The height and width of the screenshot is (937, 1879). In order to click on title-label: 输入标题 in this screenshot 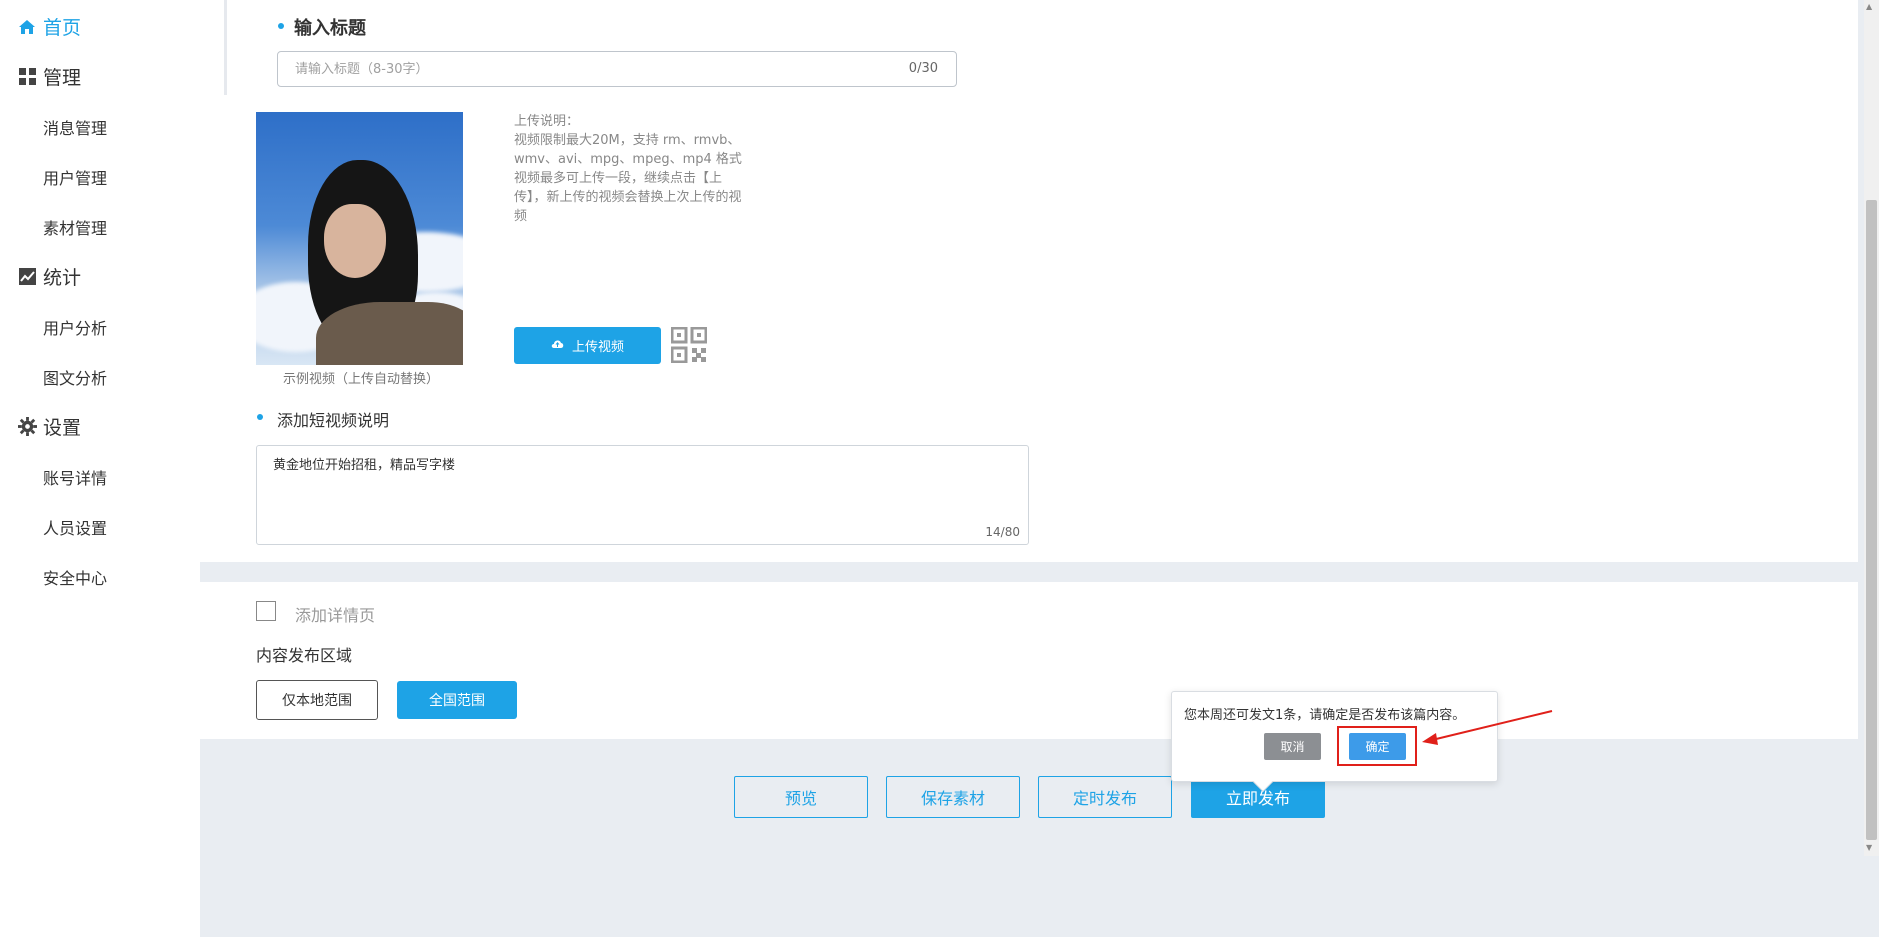, I will do `click(330, 28)`.